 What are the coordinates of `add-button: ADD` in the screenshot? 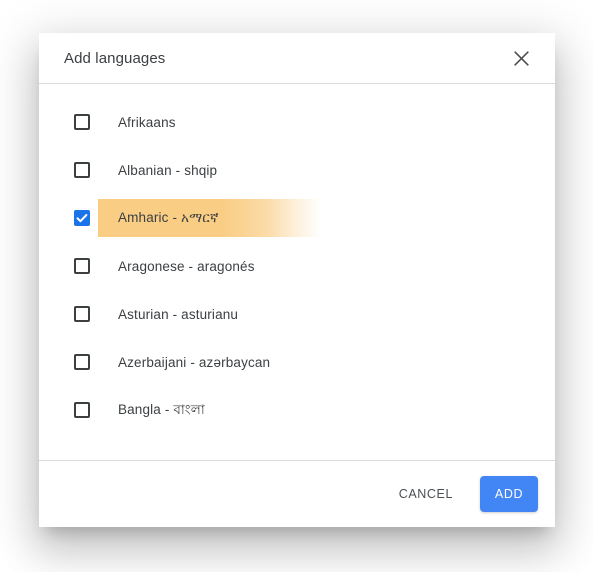 It's located at (509, 494).